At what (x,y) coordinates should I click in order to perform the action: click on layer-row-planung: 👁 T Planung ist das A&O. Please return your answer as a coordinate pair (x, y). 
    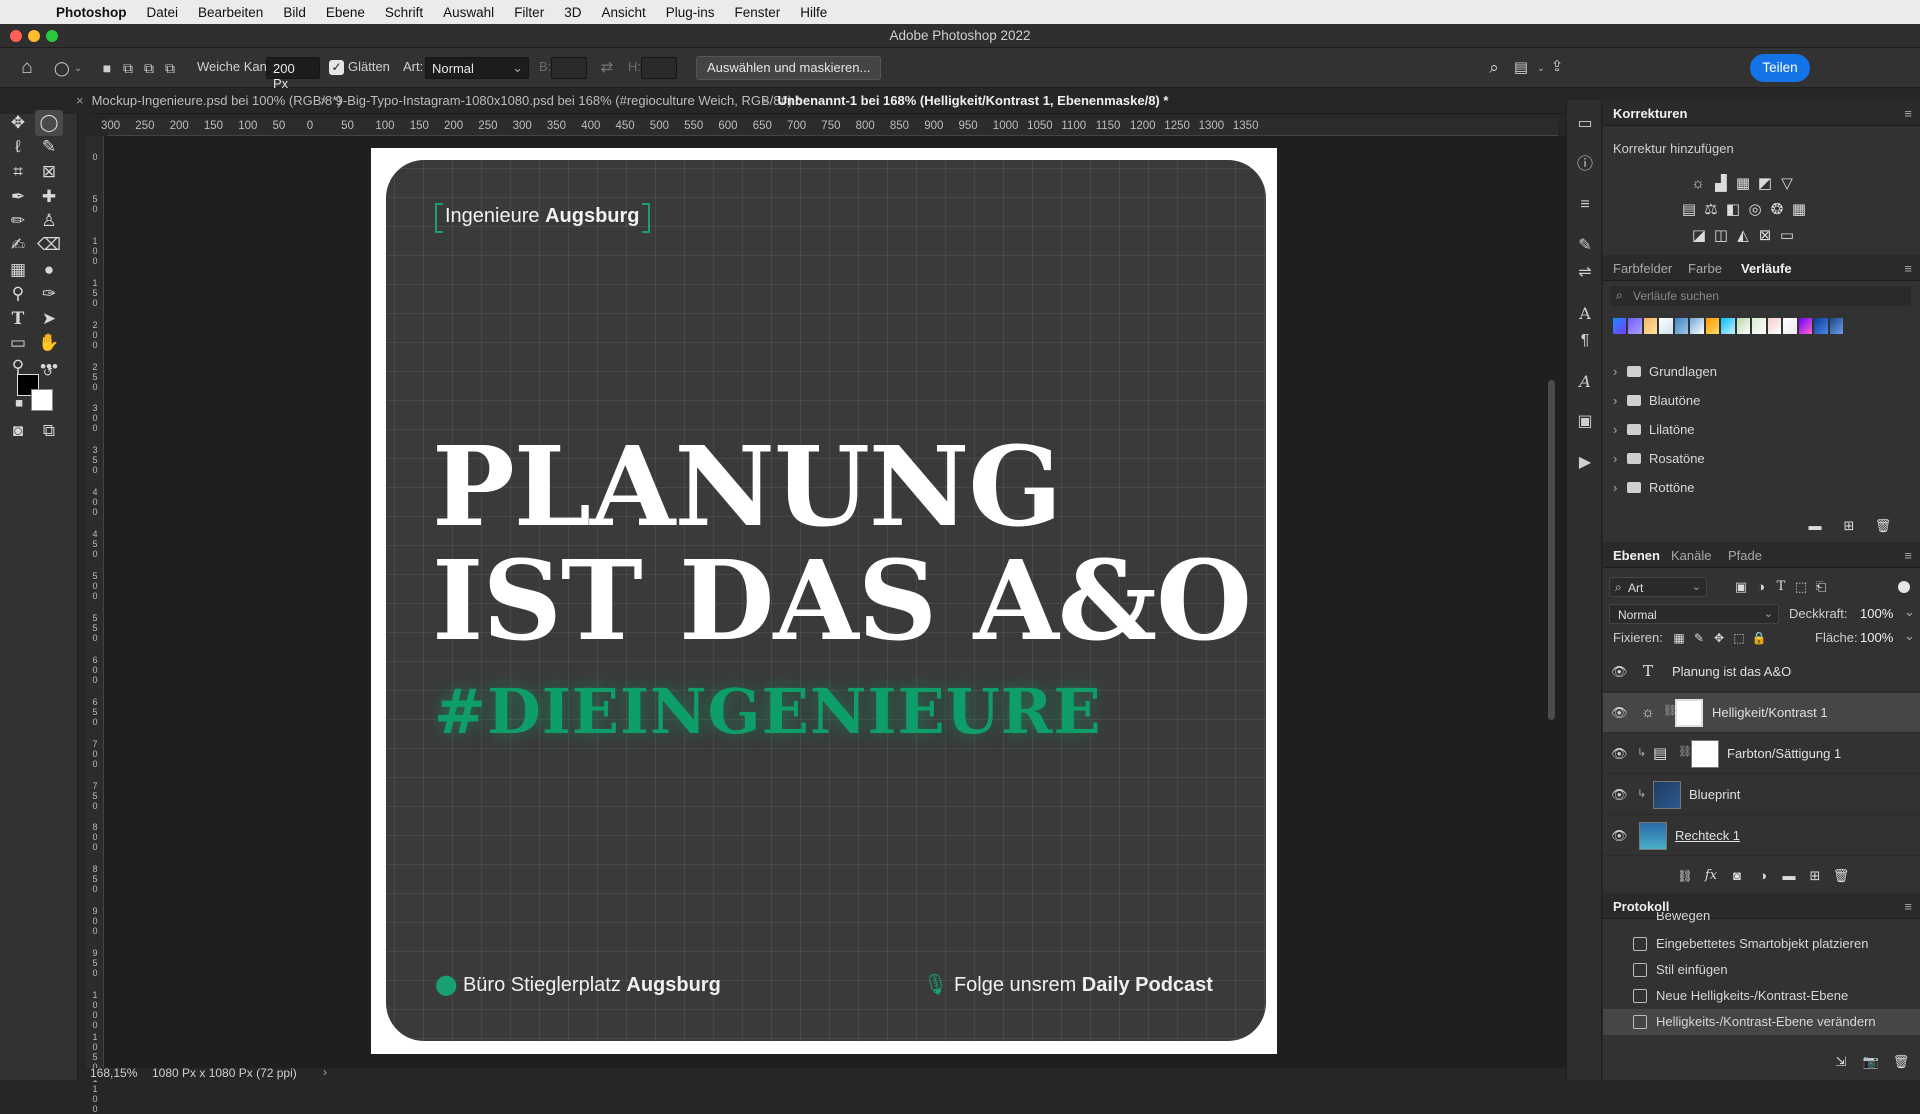
    Looking at the image, I should click on (1761, 672).